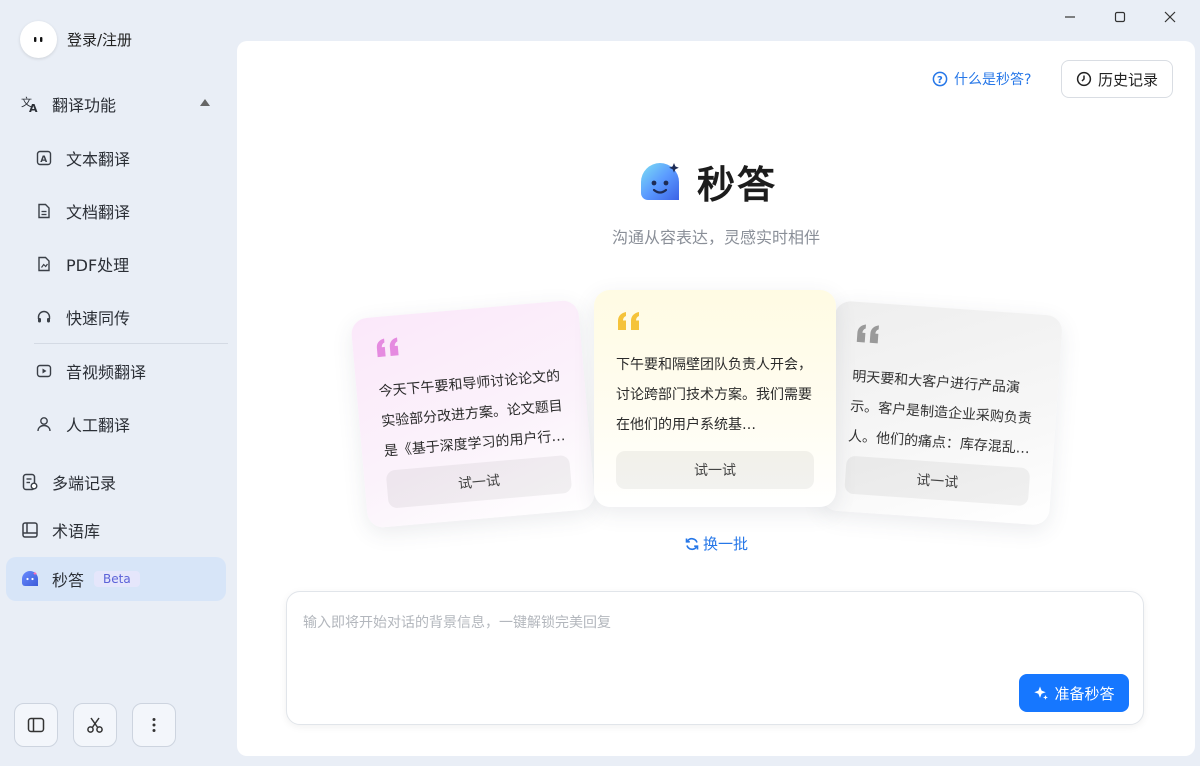 The height and width of the screenshot is (766, 1200). What do you see at coordinates (84, 105) in the screenshot?
I see `sidebar-section-label: 翻译功能` at bounding box center [84, 105].